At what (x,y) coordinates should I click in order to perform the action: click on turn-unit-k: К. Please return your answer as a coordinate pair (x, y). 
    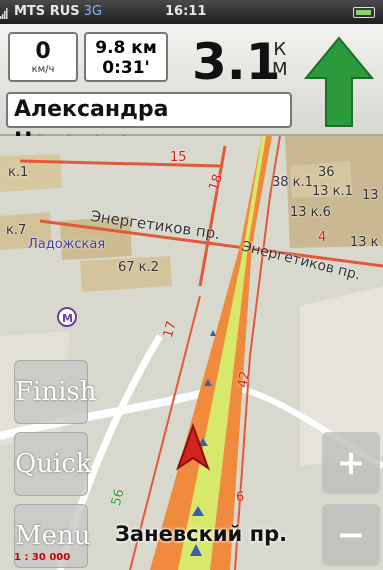
    Looking at the image, I should click on (280, 49).